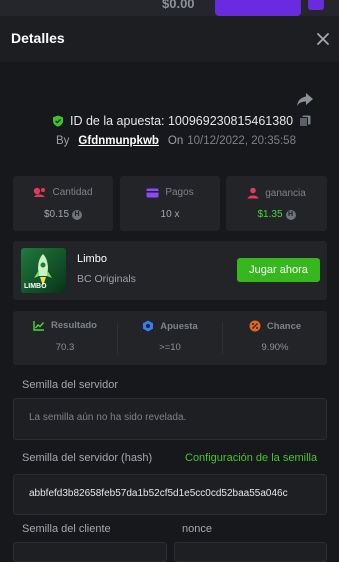 Image resolution: width=339 pixels, height=562 pixels. Describe the element at coordinates (179, 192) in the screenshot. I see `stat-label: Pagos` at that location.